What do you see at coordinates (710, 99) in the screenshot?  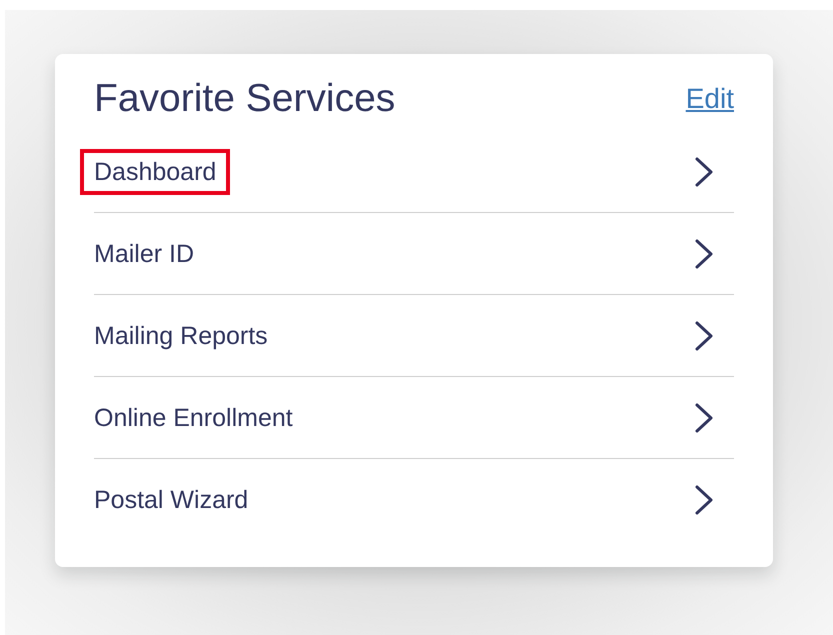 I see `edit-link: Edit` at bounding box center [710, 99].